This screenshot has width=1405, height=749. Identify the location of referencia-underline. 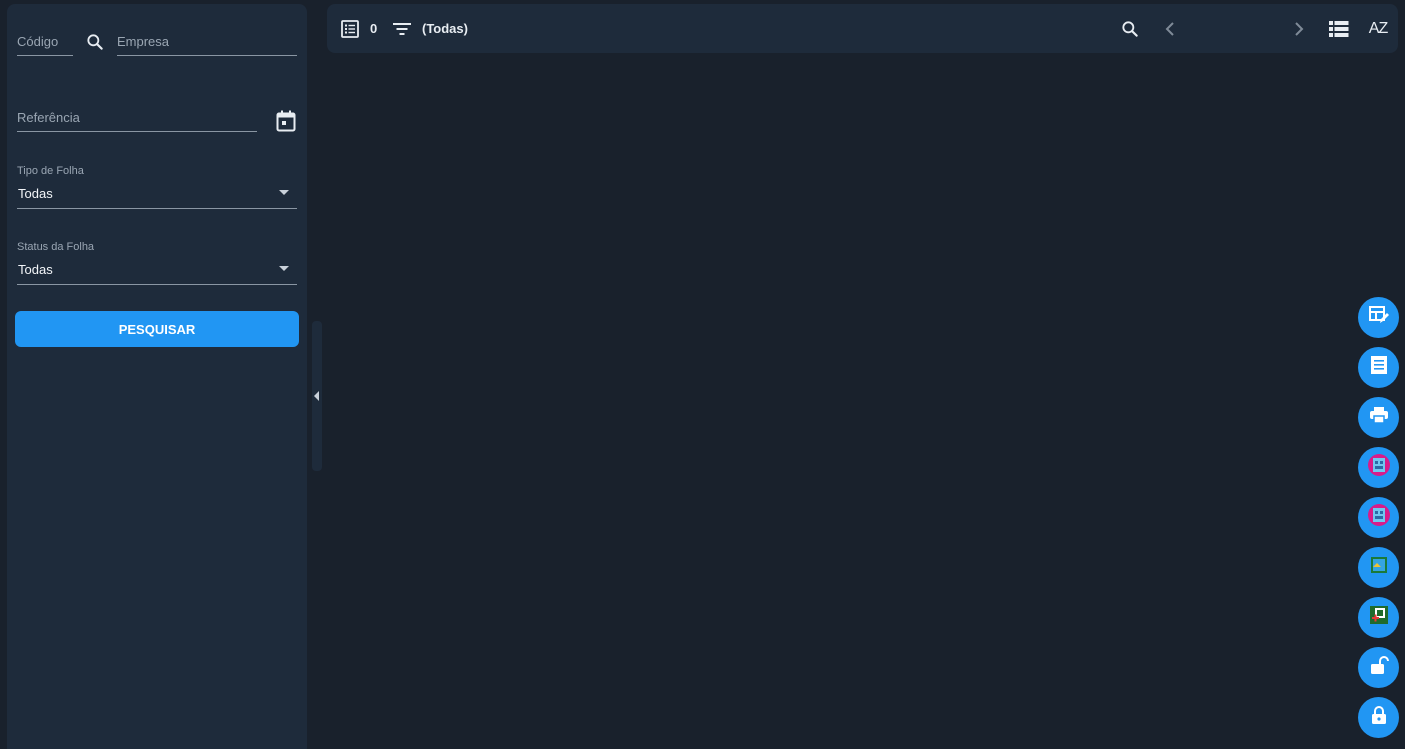
(137, 131).